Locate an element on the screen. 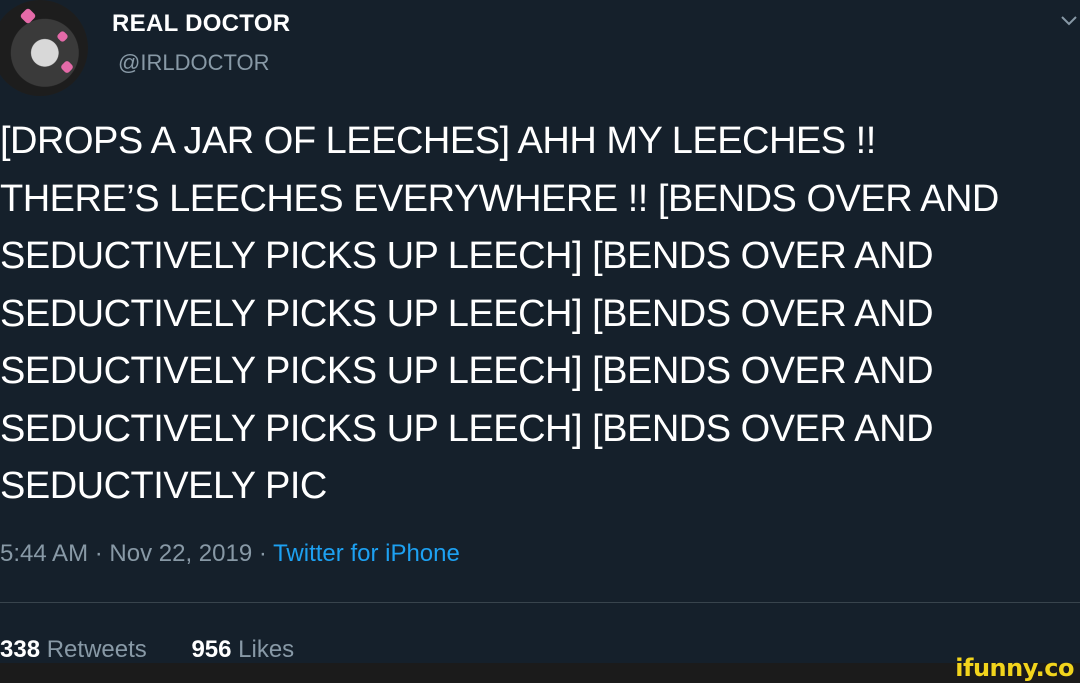 The height and width of the screenshot is (683, 1080). likes-label: Likes is located at coordinates (266, 649).